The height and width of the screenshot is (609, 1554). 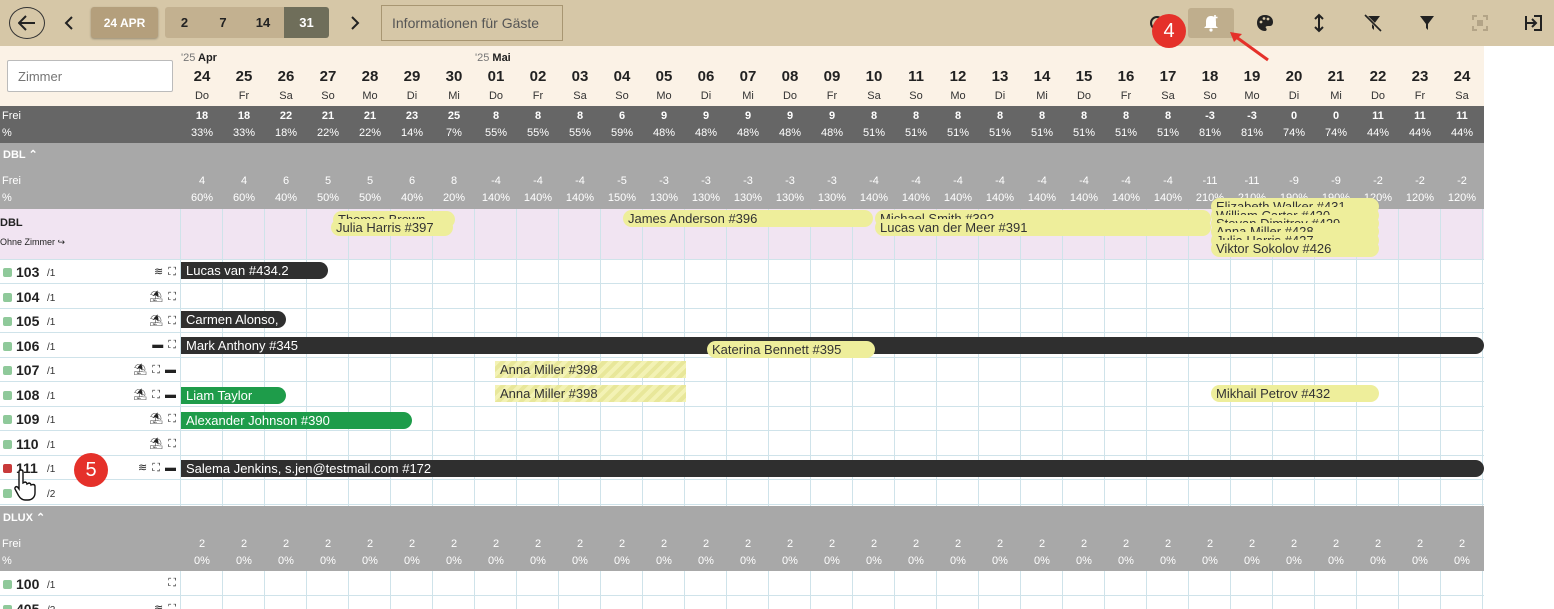 I want to click on row-height-icon, so click(x=1319, y=23).